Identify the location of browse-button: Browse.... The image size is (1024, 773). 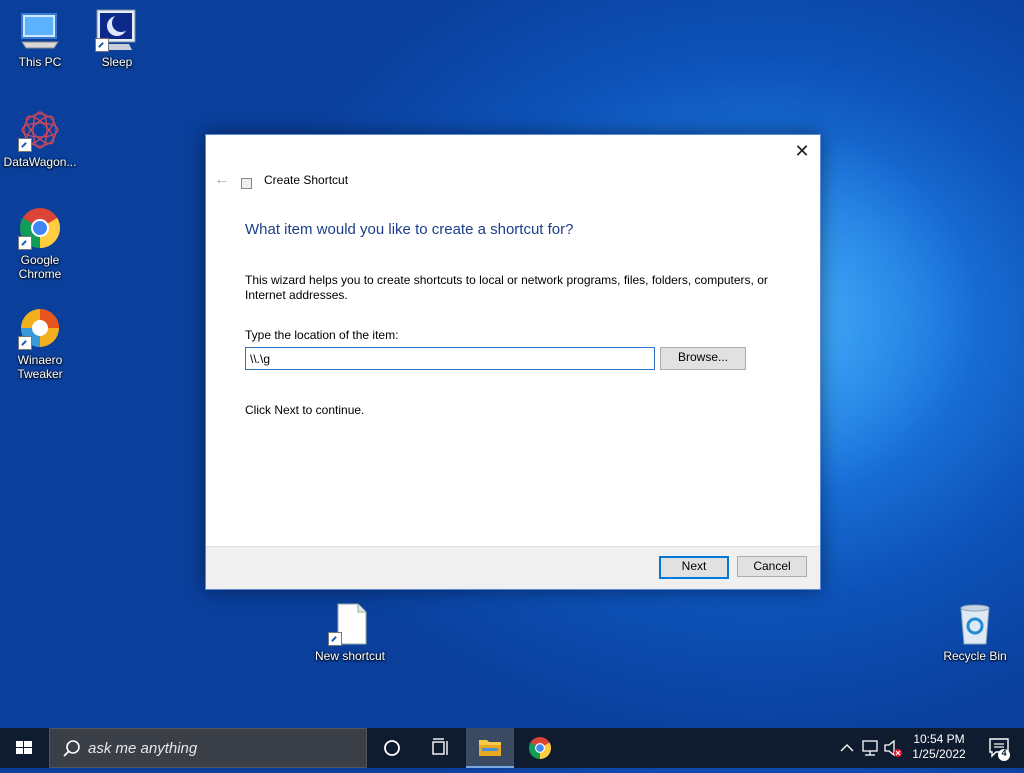
(703, 358).